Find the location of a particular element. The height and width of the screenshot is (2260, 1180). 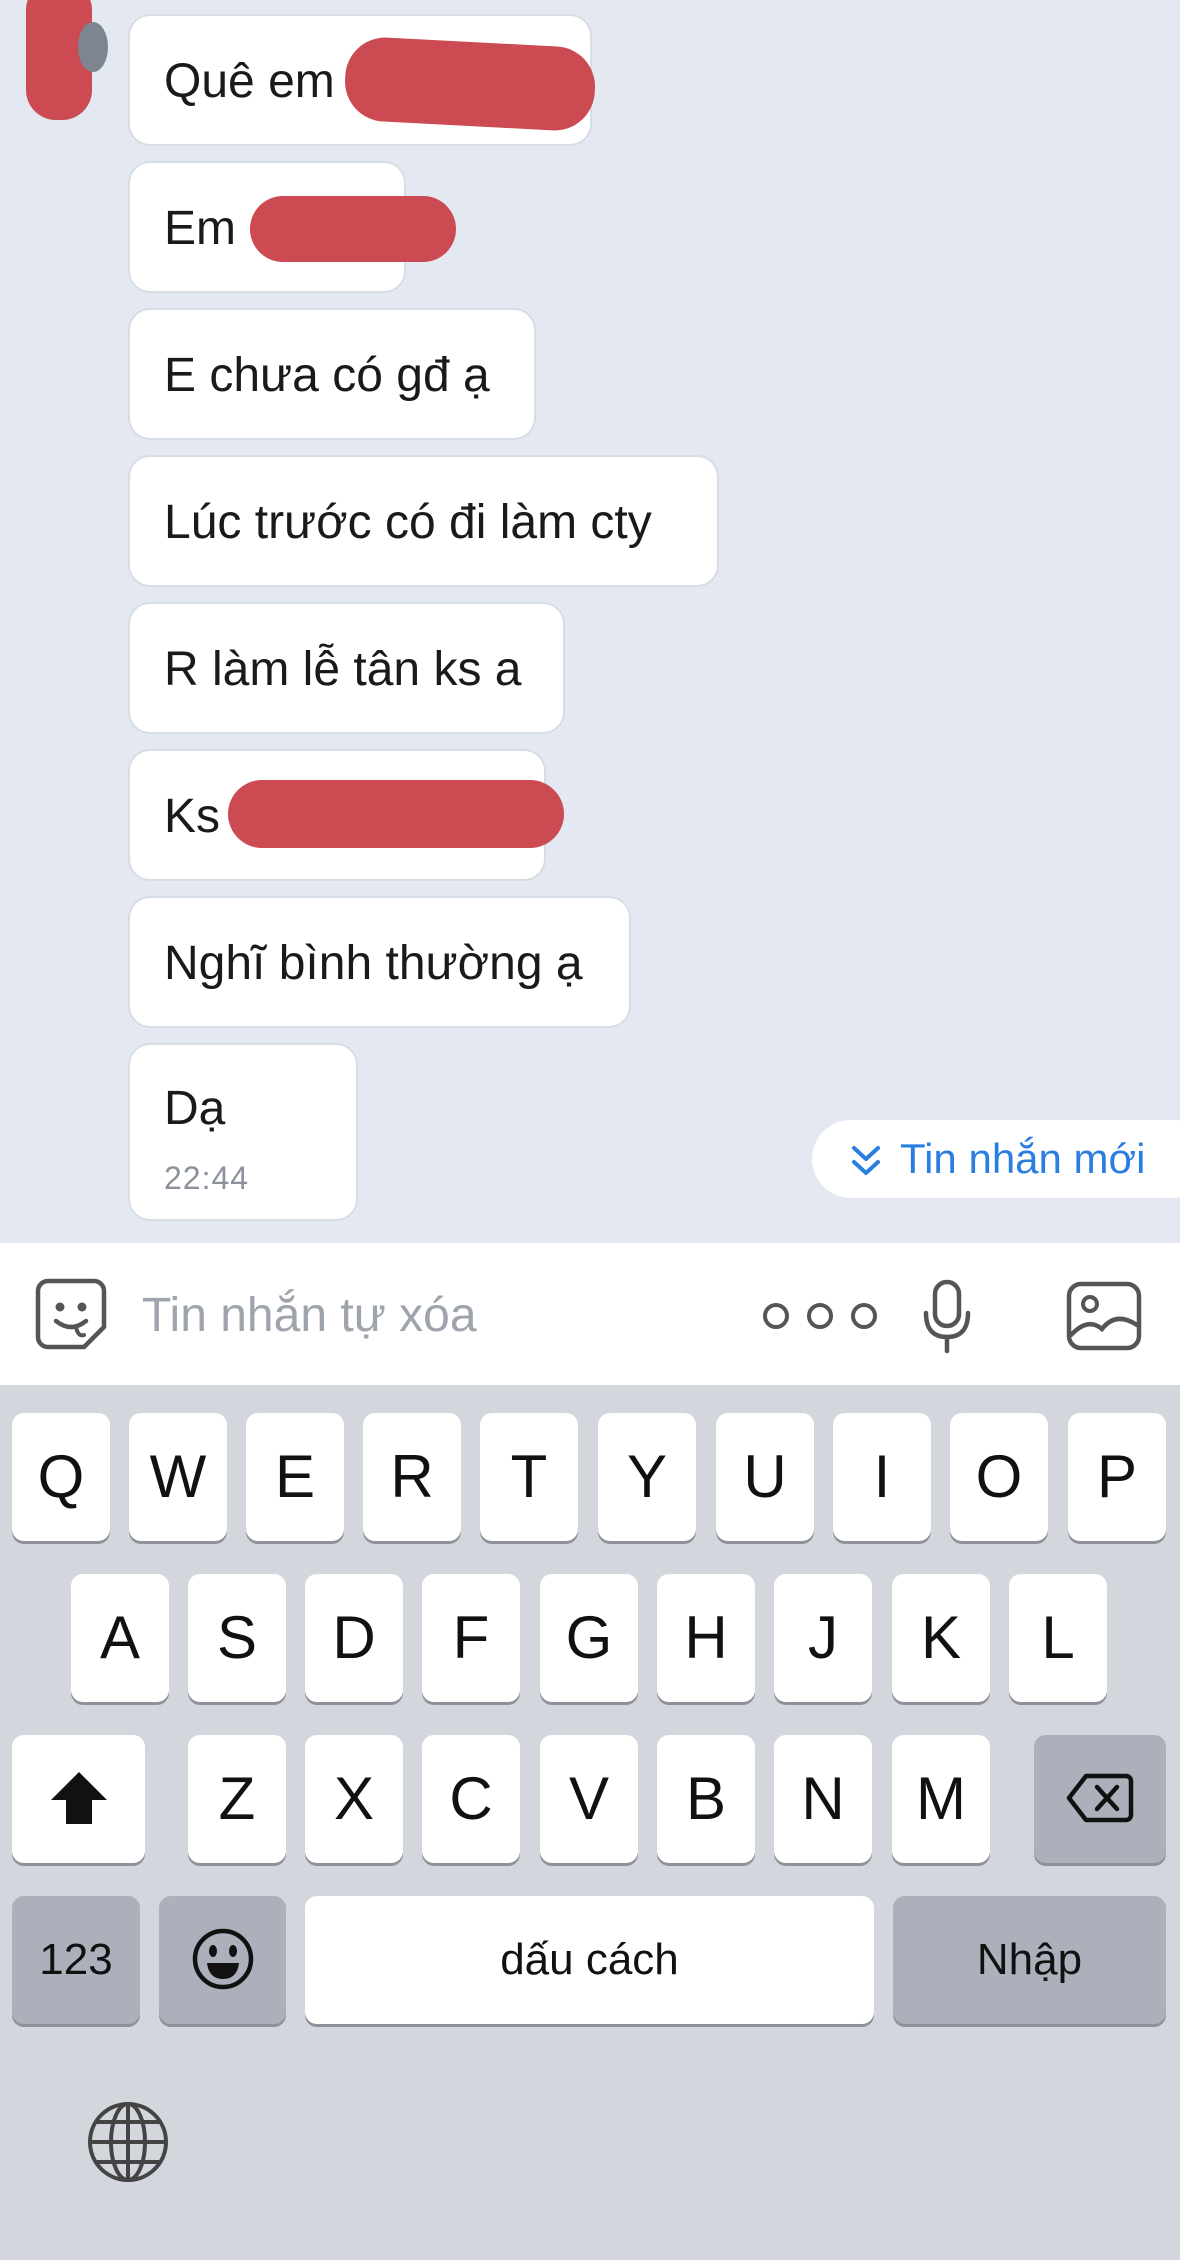

message-input-bar is located at coordinates (590, 1314).